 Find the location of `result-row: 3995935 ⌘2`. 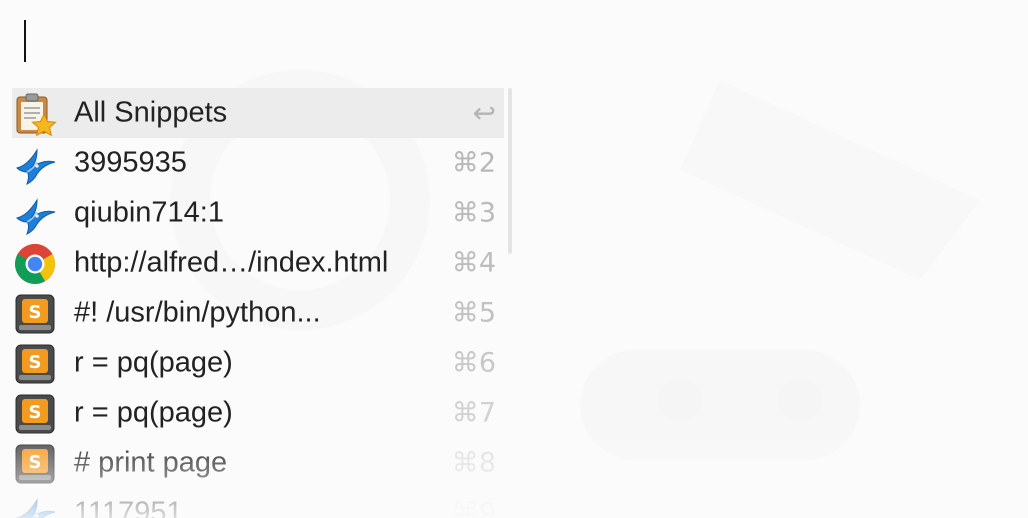

result-row: 3995935 ⌘2 is located at coordinates (258, 163).